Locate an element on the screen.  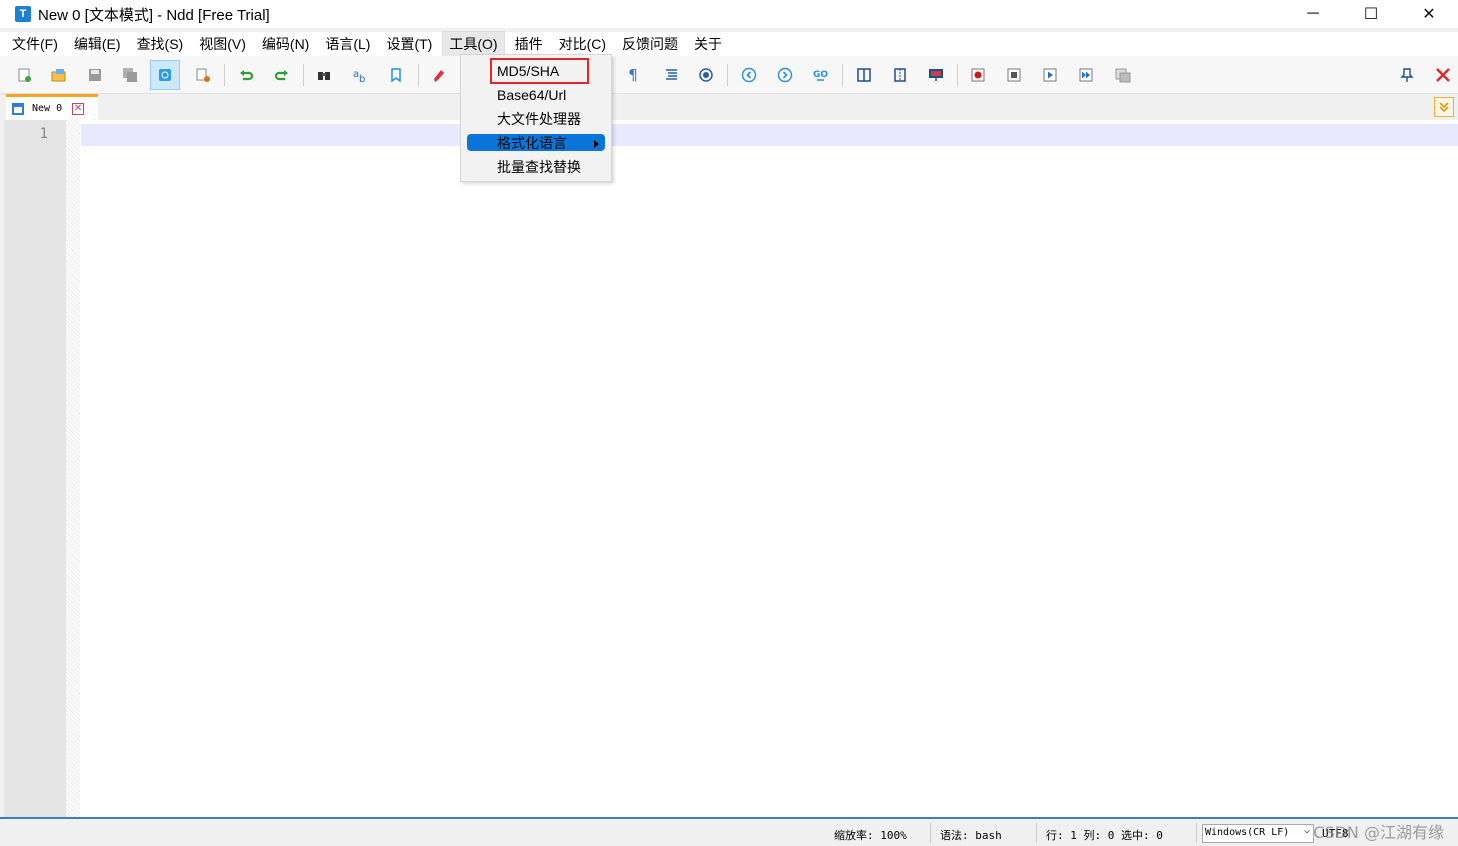
watermark-text: CSDN @江湖有缘 is located at coordinates (1378, 832).